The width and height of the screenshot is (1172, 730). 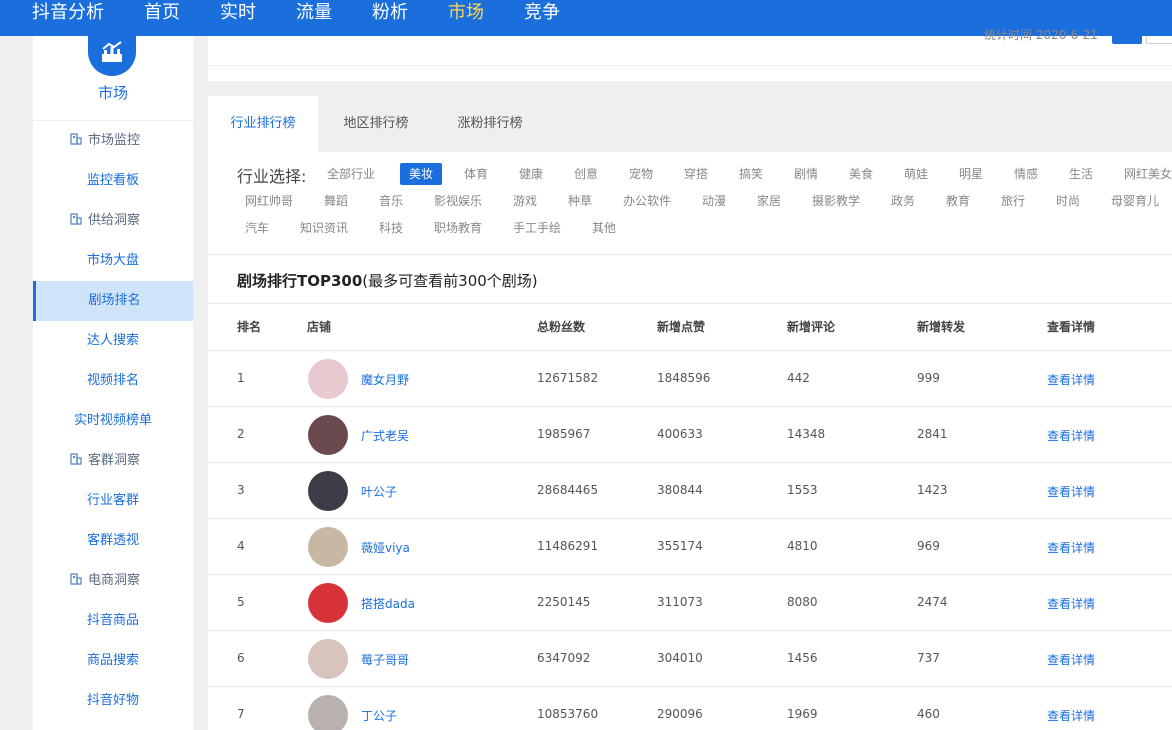 I want to click on sidebar-item-douyin-products: 抖音商品, so click(x=113, y=621).